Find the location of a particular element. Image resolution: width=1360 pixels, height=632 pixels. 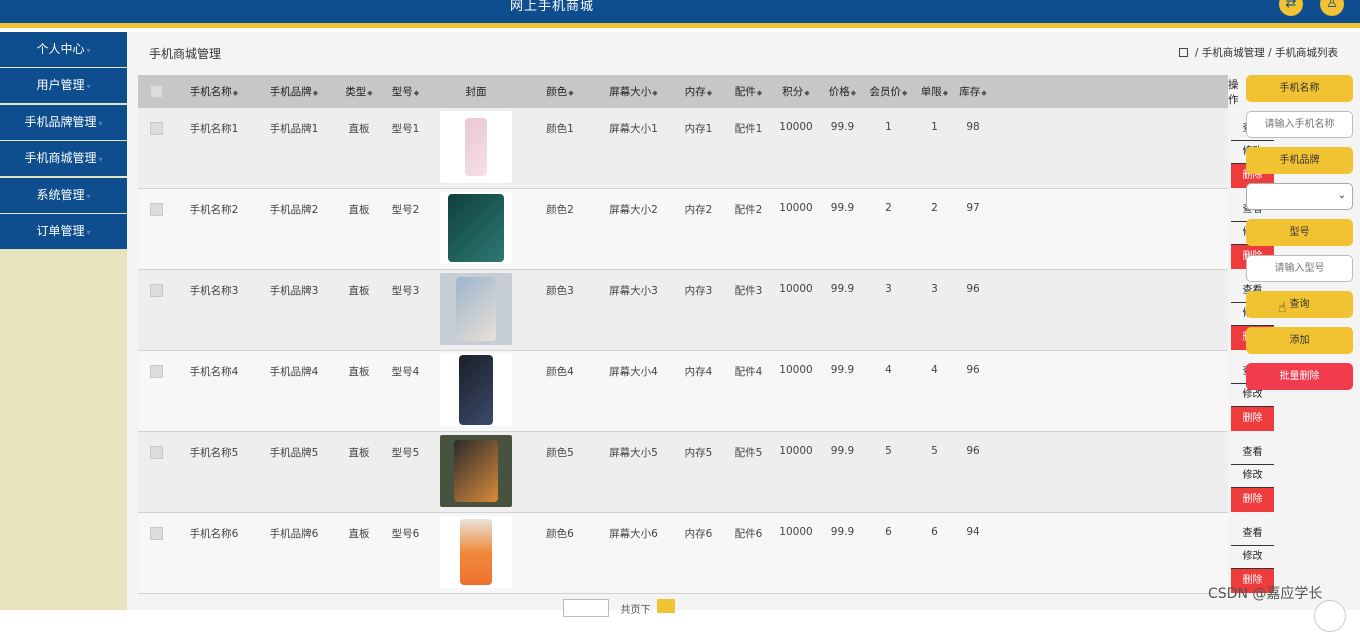

breadcrumb-level1: 手机商城管理 is located at coordinates (1233, 53).